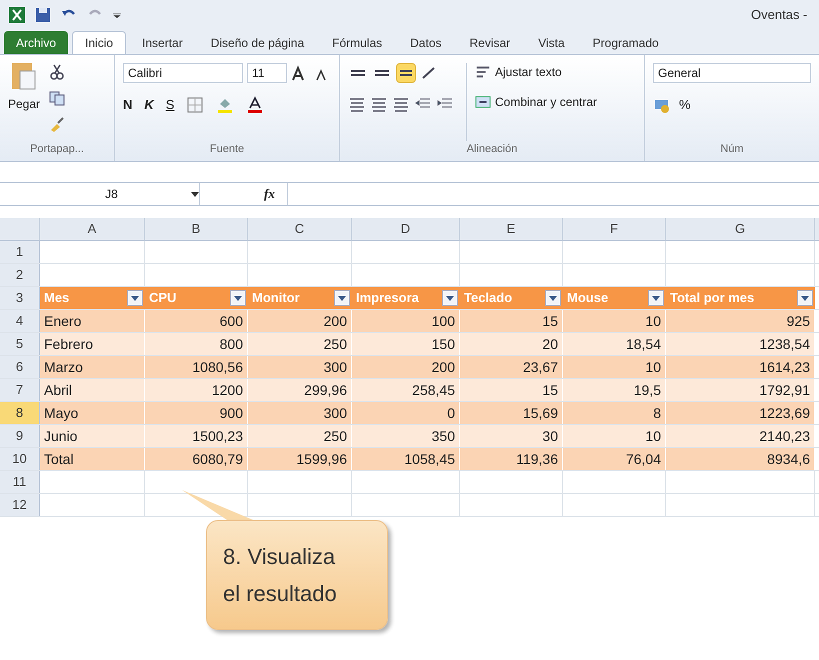 The height and width of the screenshot is (660, 819). What do you see at coordinates (740, 344) in the screenshot?
I see `table-cell: 1238,54` at bounding box center [740, 344].